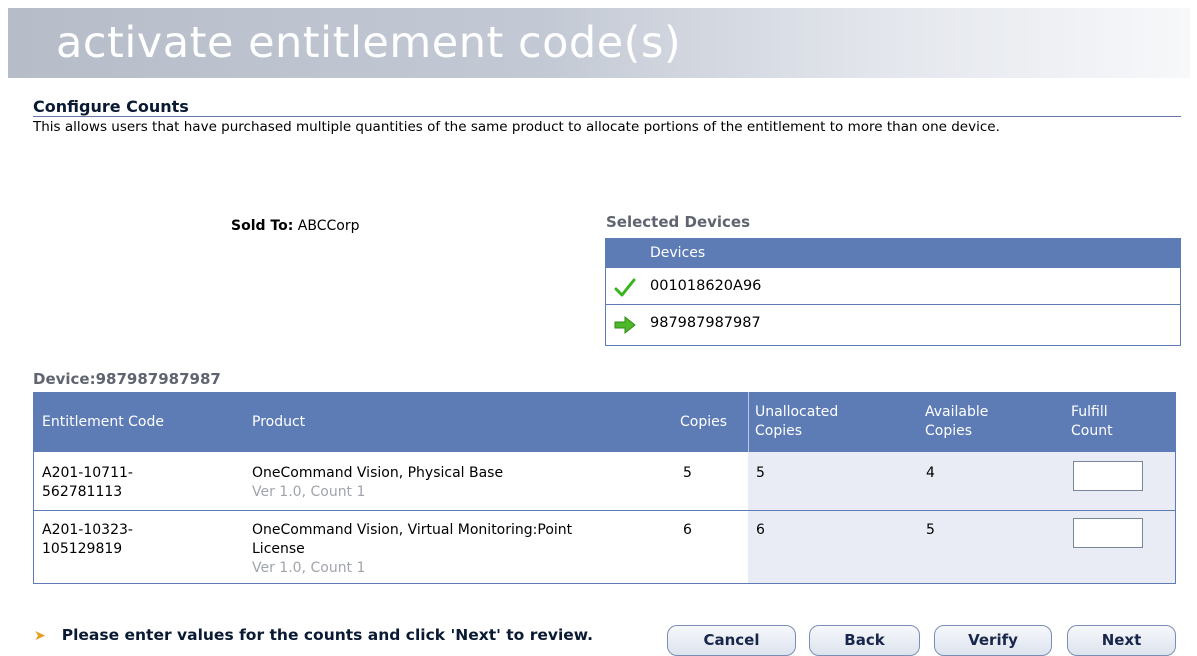  Describe the element at coordinates (893, 323) in the screenshot. I see `device-row: 987987987987` at that location.